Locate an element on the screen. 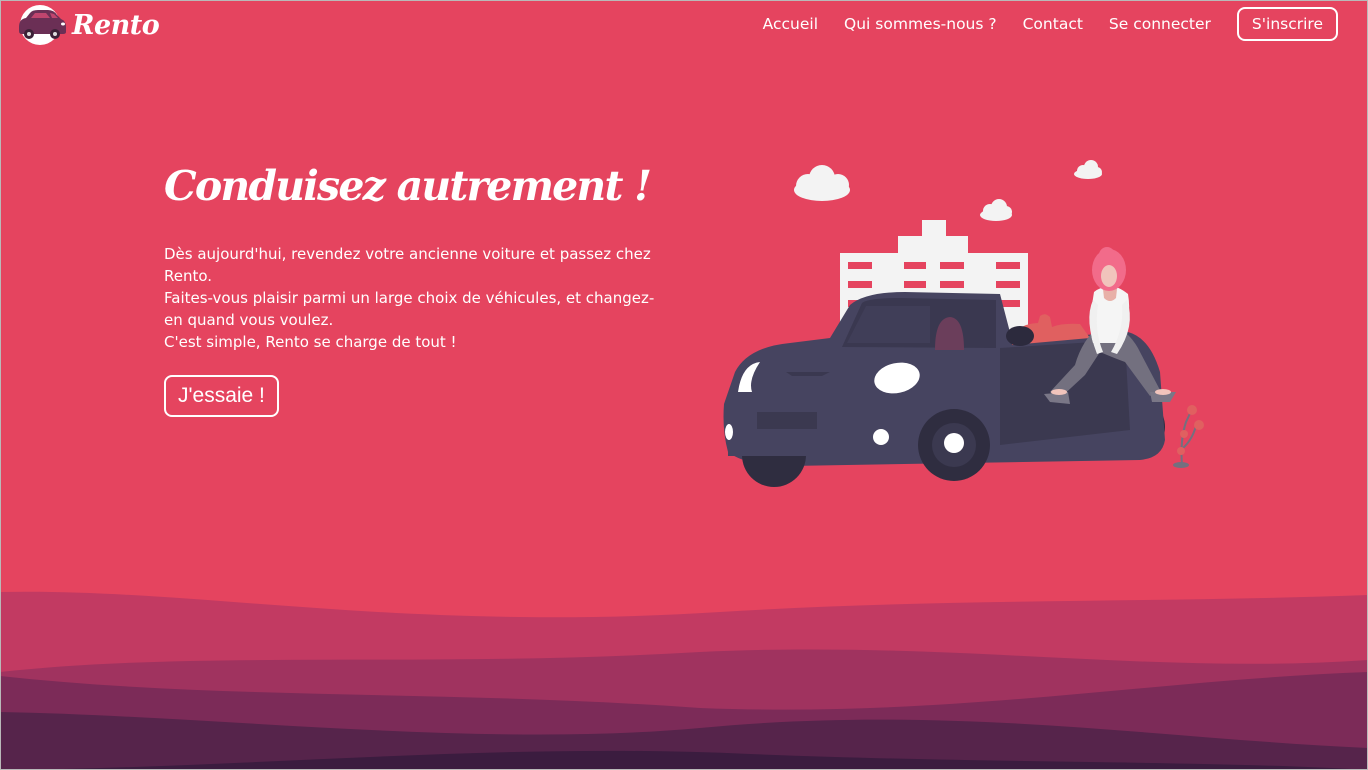 Image resolution: width=1368 pixels, height=770 pixels. convertible-car-woman-illustration is located at coordinates (963, 323).